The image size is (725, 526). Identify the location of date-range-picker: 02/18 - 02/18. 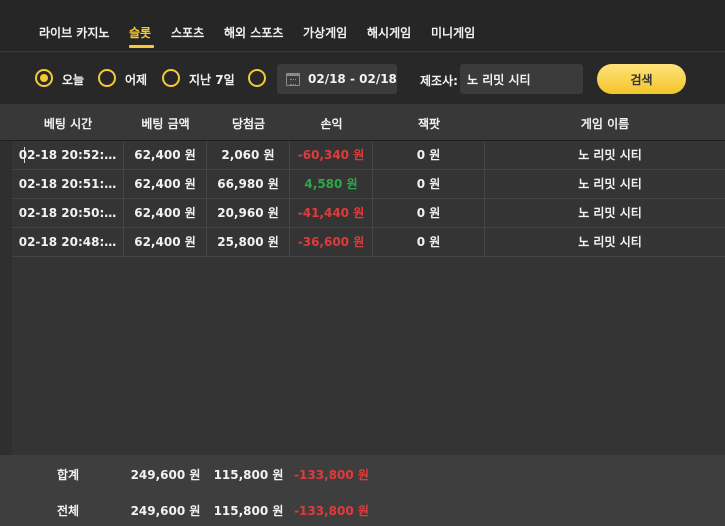
(337, 79).